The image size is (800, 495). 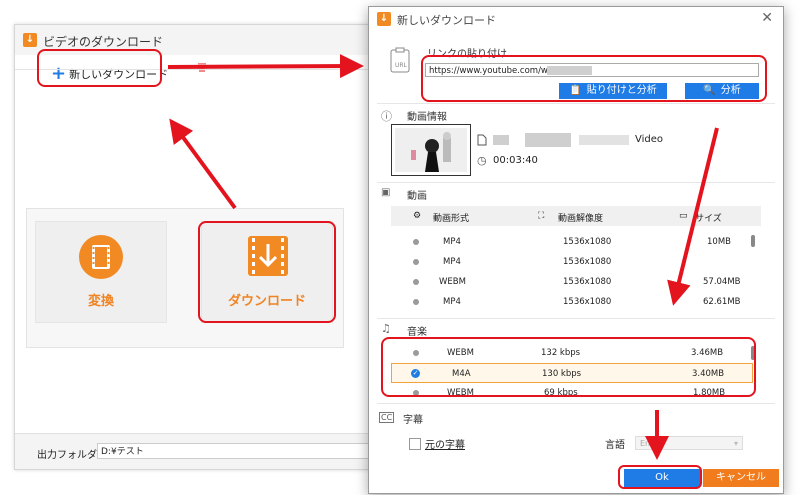 What do you see at coordinates (693, 216) in the screenshot?
I see `arrow-url-to-list` at bounding box center [693, 216].